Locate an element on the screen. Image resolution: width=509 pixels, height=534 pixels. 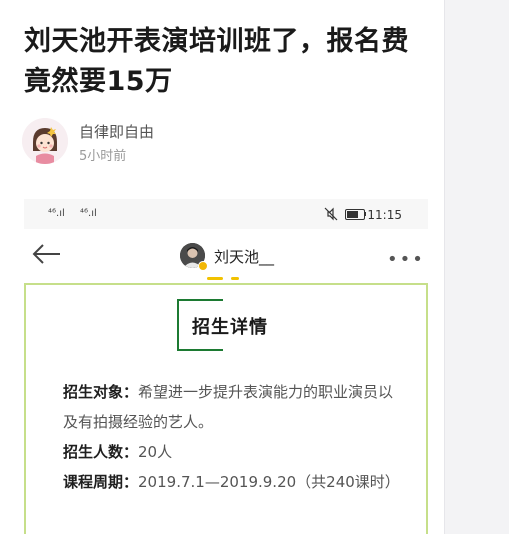
post-time: 5小时前 is located at coordinates (103, 156).